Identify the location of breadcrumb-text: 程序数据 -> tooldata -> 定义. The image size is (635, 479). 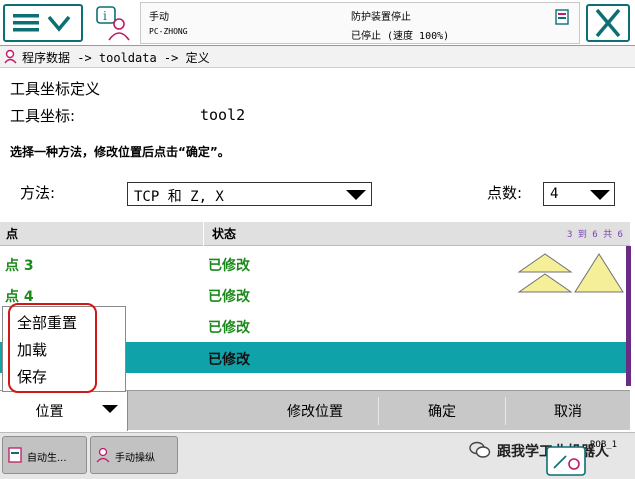
(116, 58).